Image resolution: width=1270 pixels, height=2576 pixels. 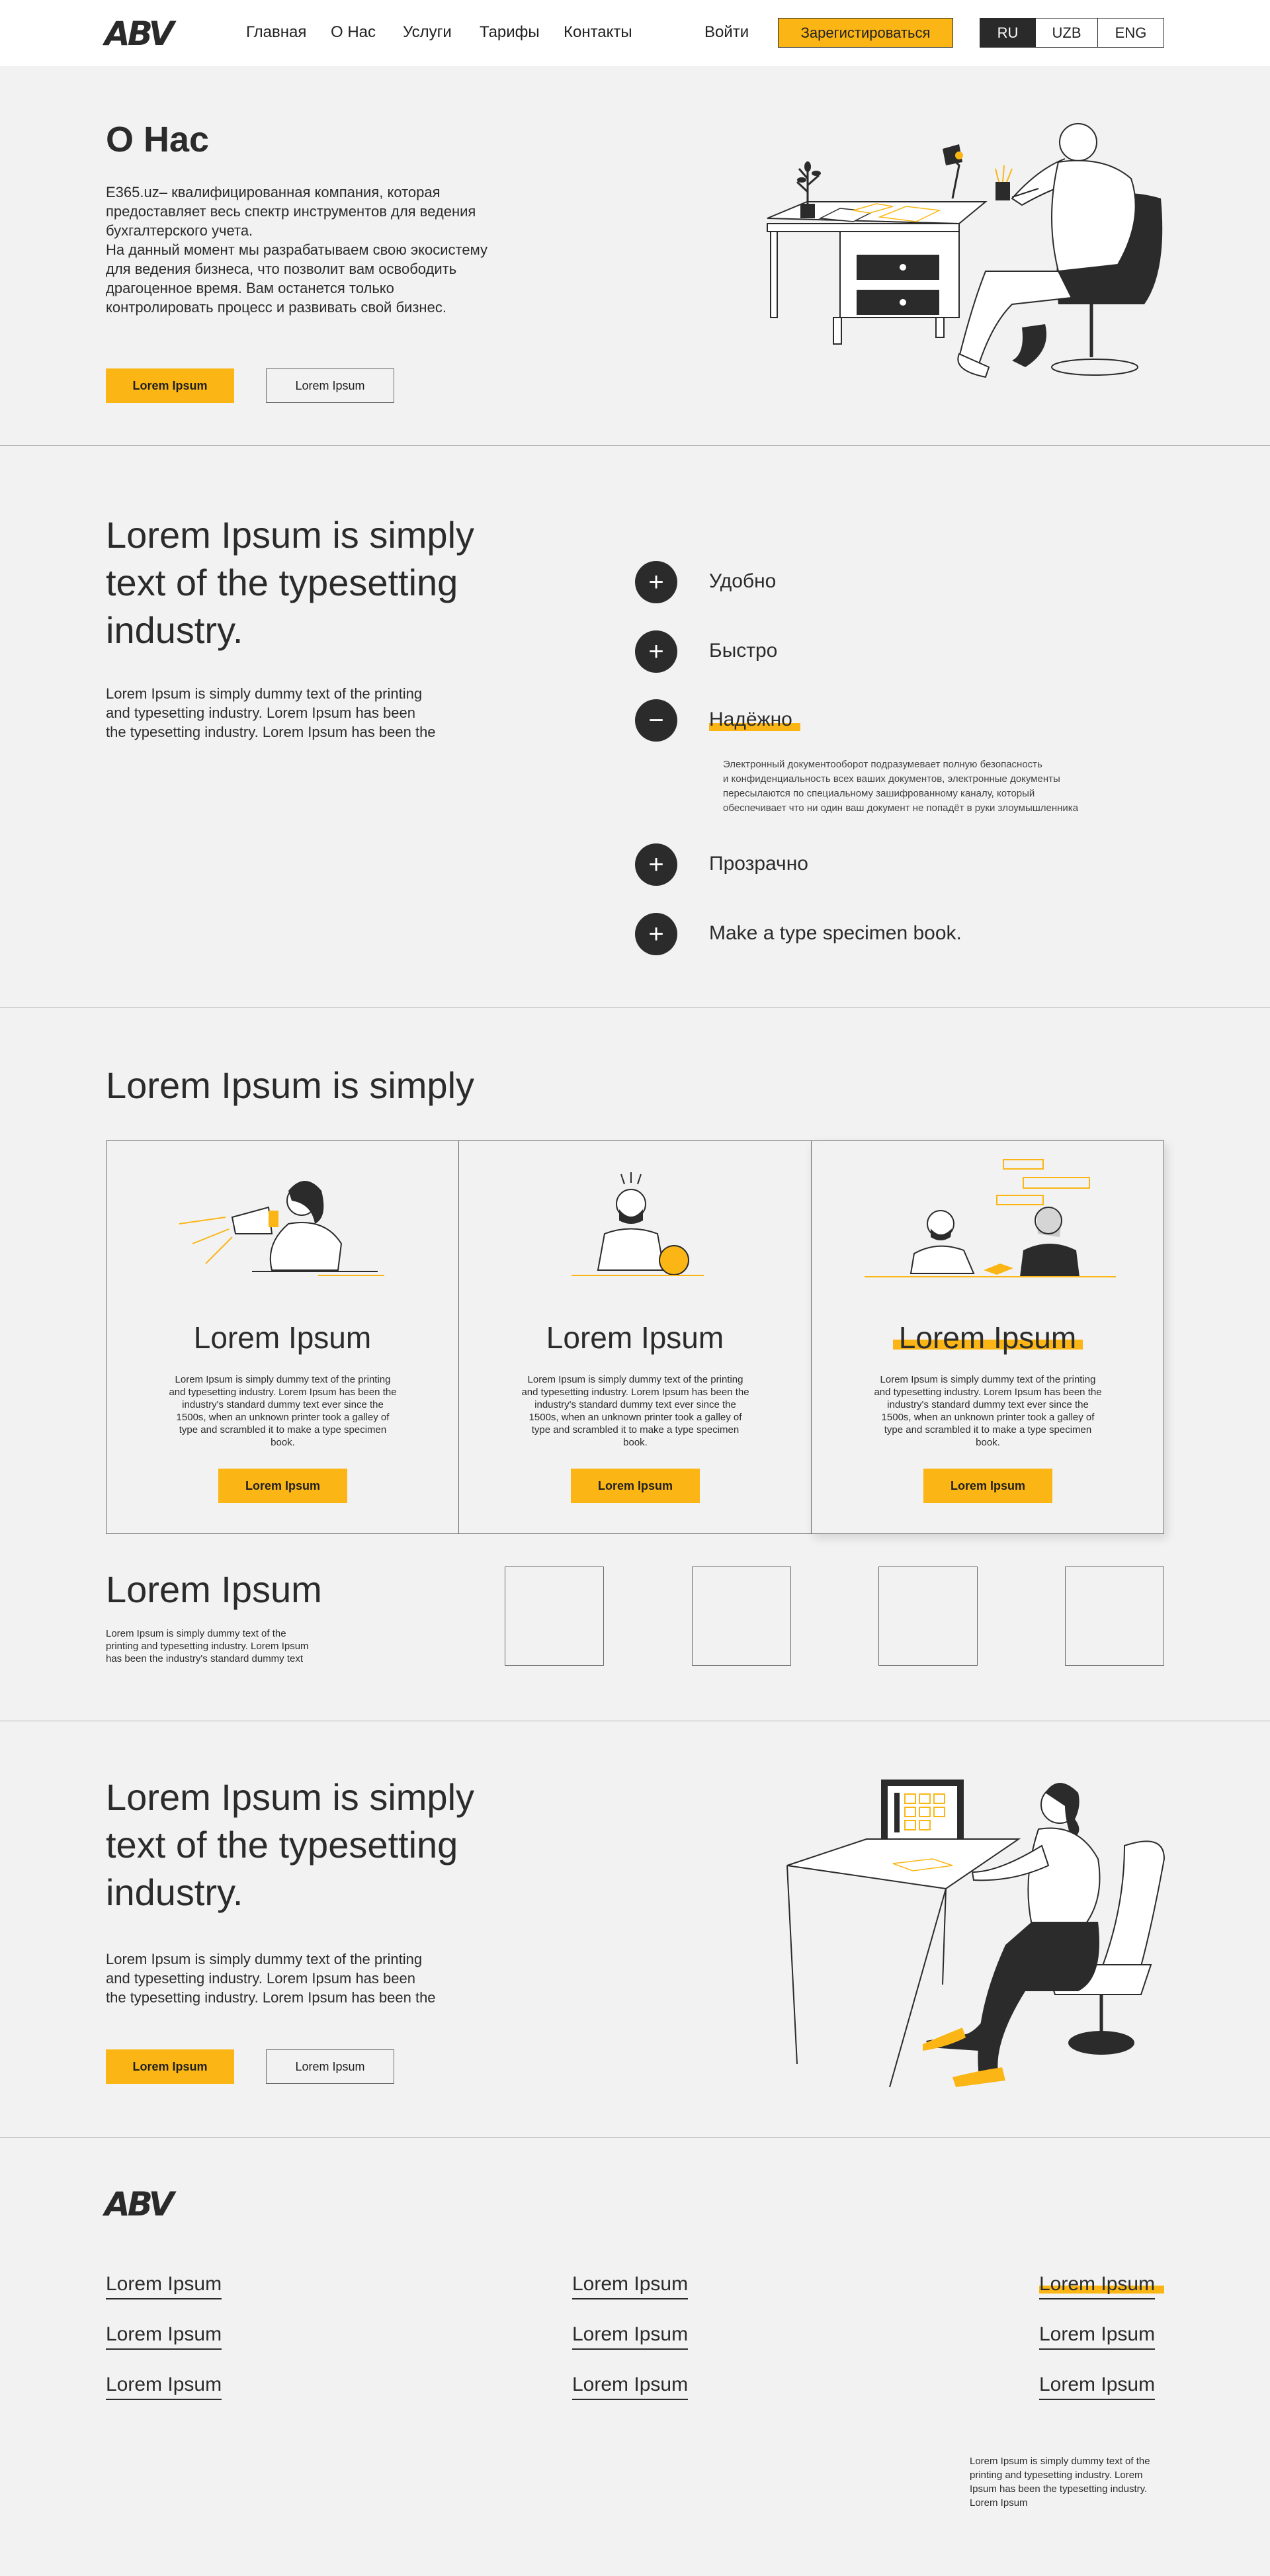 What do you see at coordinates (1066, 33) in the screenshot?
I see `lang-uzb-button: UZB` at bounding box center [1066, 33].